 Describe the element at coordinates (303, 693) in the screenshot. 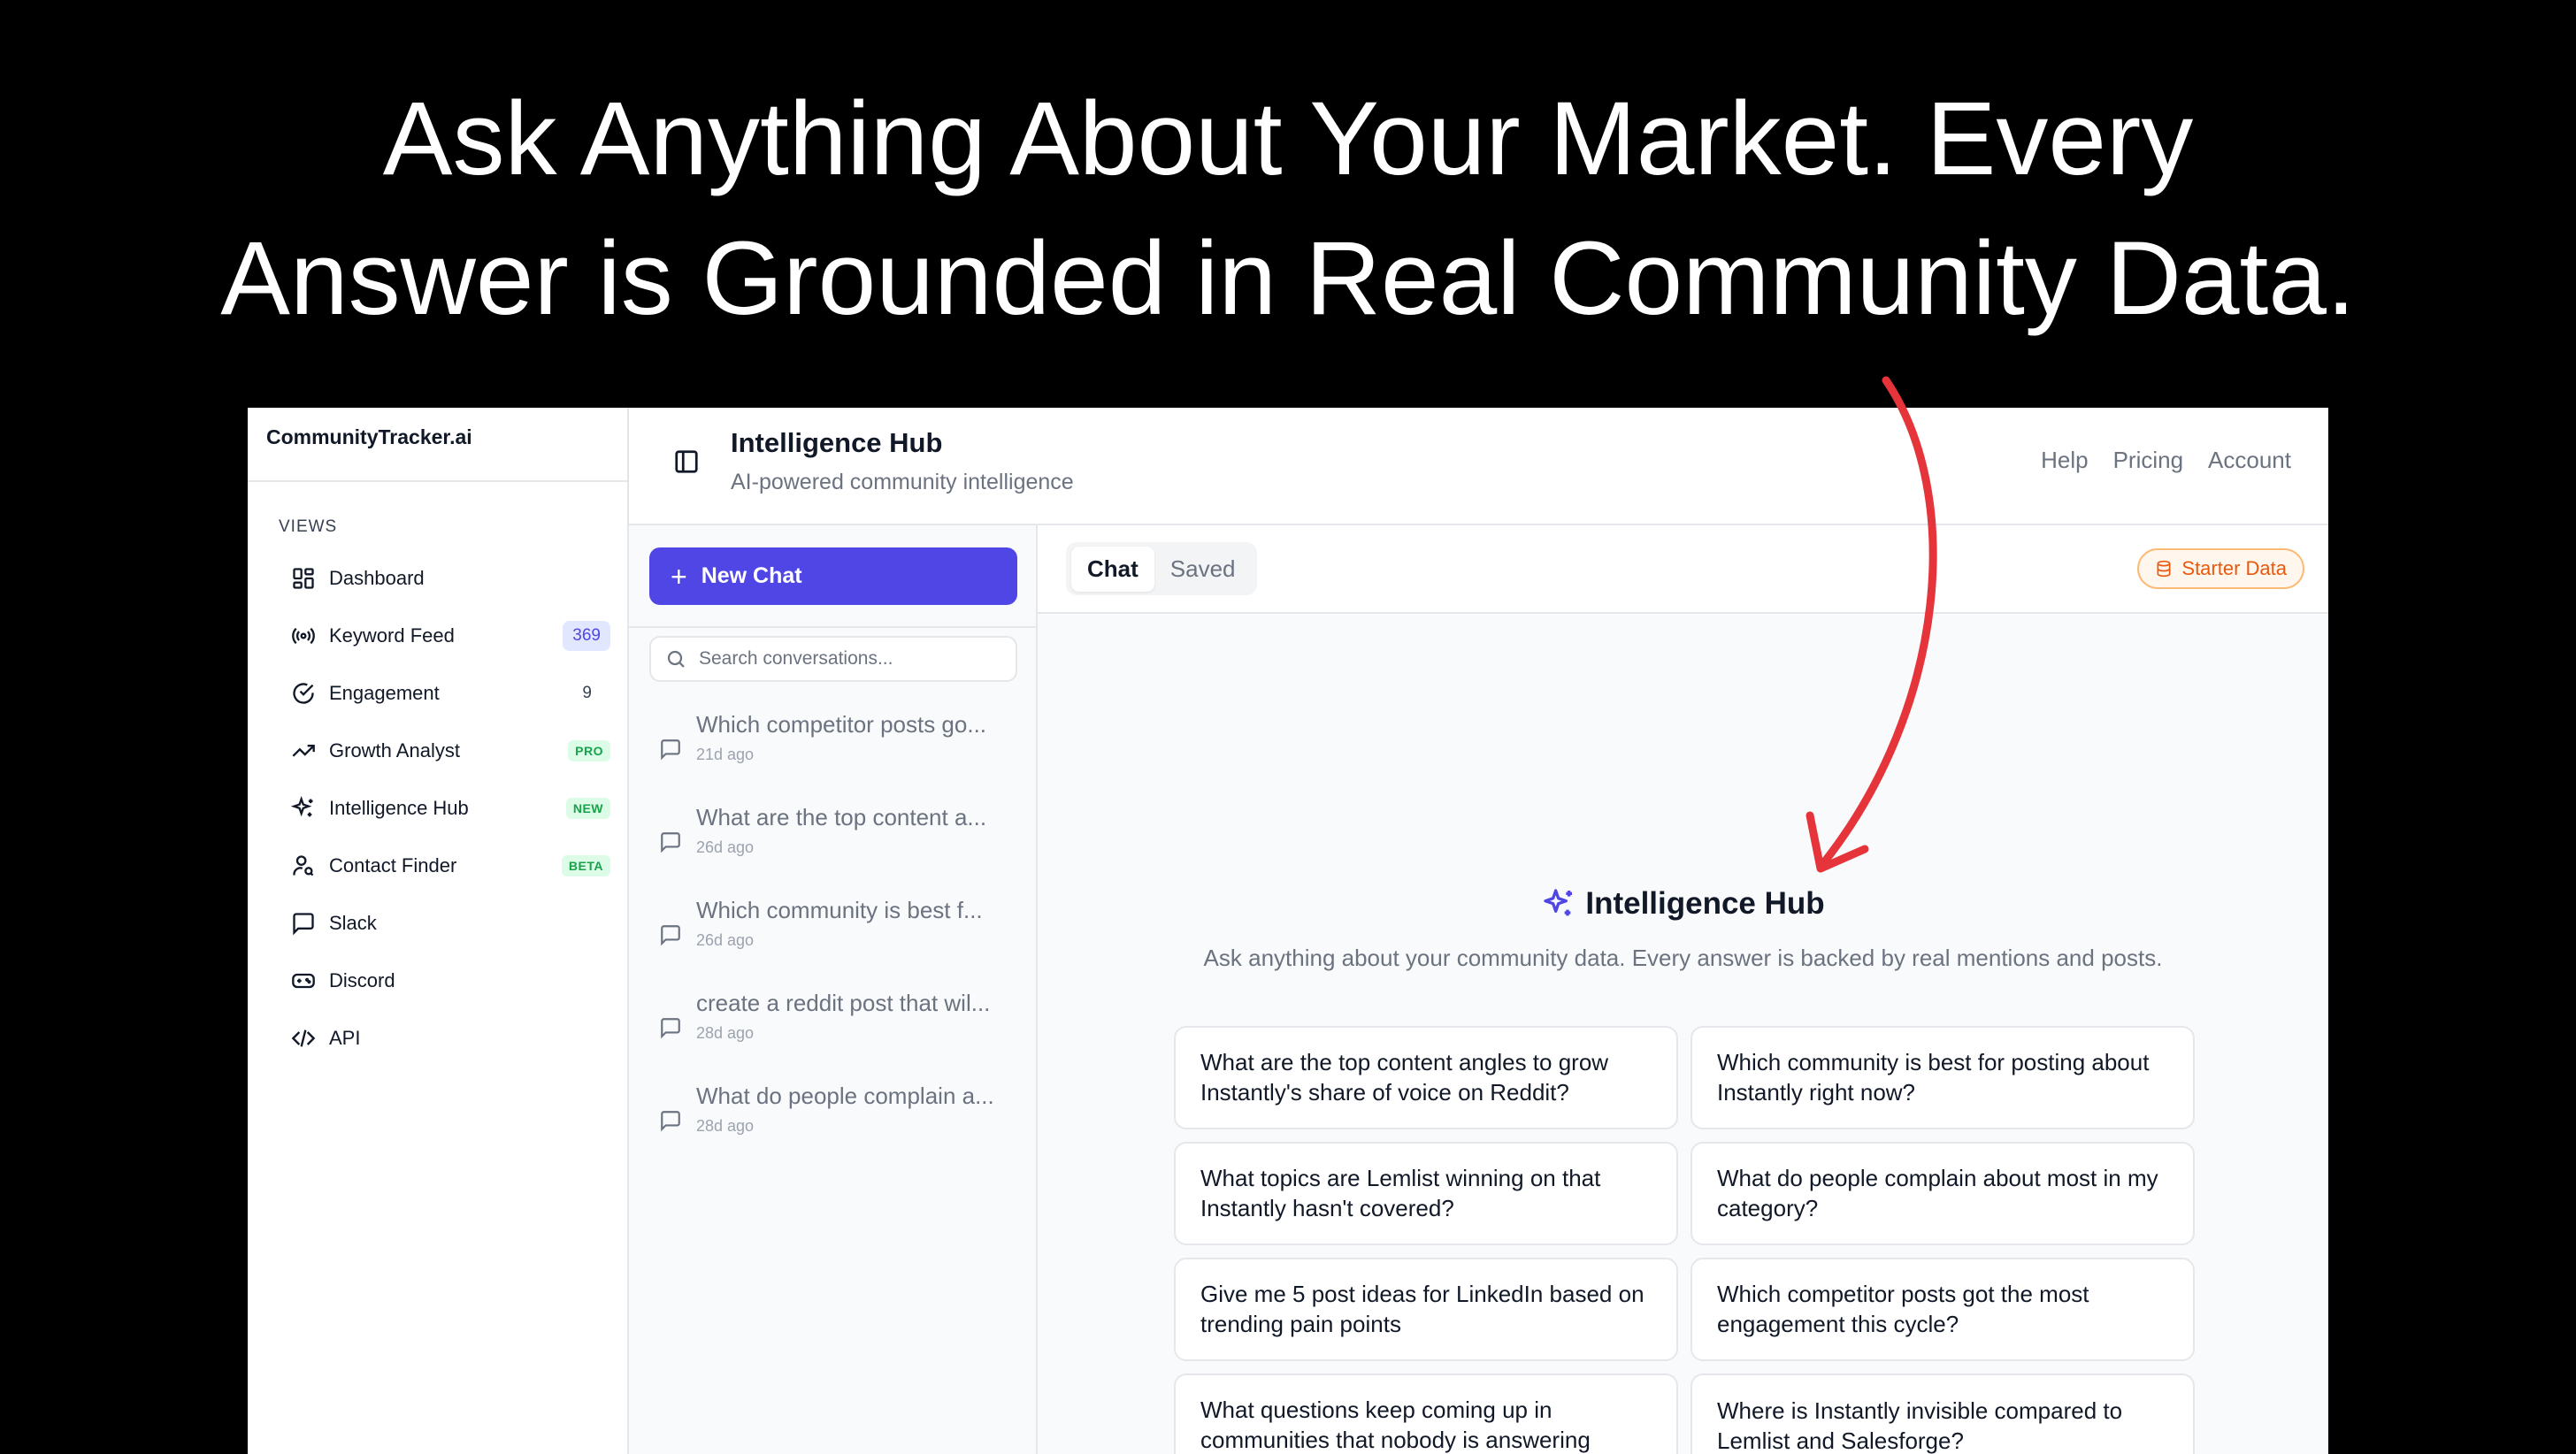

I see `check-circle-icon` at that location.